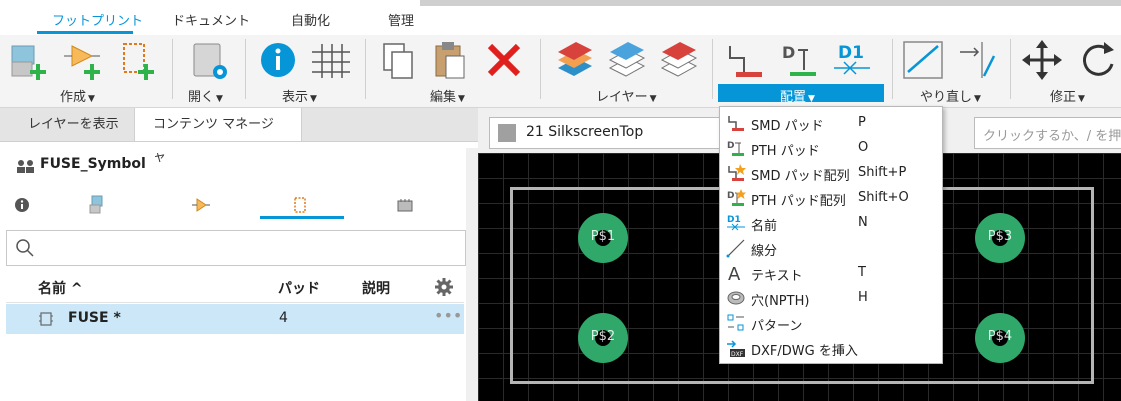 The image size is (1121, 401). I want to click on smd-pad-icon, so click(736, 123).